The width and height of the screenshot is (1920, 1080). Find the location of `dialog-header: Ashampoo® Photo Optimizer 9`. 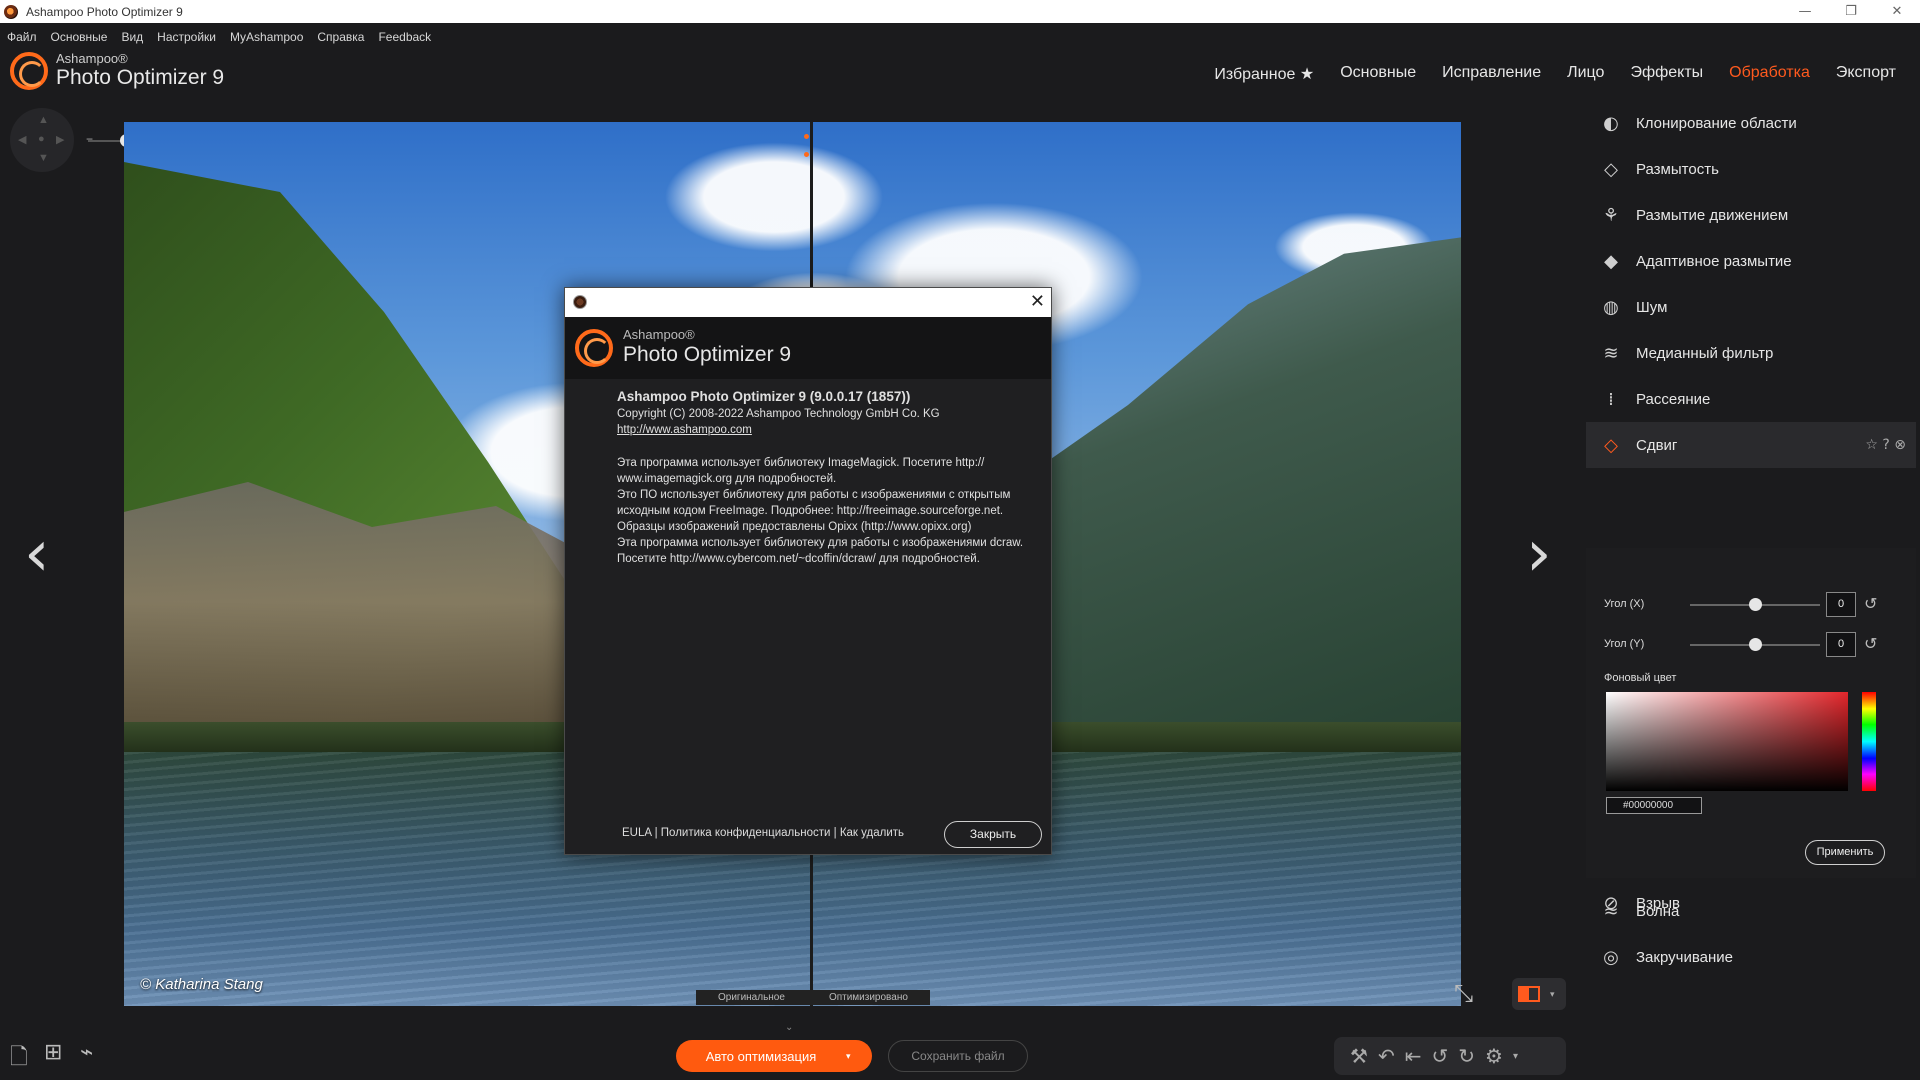

dialog-header: Ashampoo® Photo Optimizer 9 is located at coordinates (808, 348).